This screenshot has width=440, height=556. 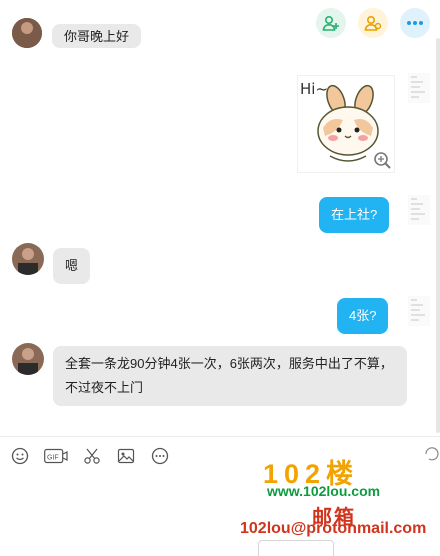 What do you see at coordinates (346, 124) in the screenshot?
I see `sticker-message: Hi~` at bounding box center [346, 124].